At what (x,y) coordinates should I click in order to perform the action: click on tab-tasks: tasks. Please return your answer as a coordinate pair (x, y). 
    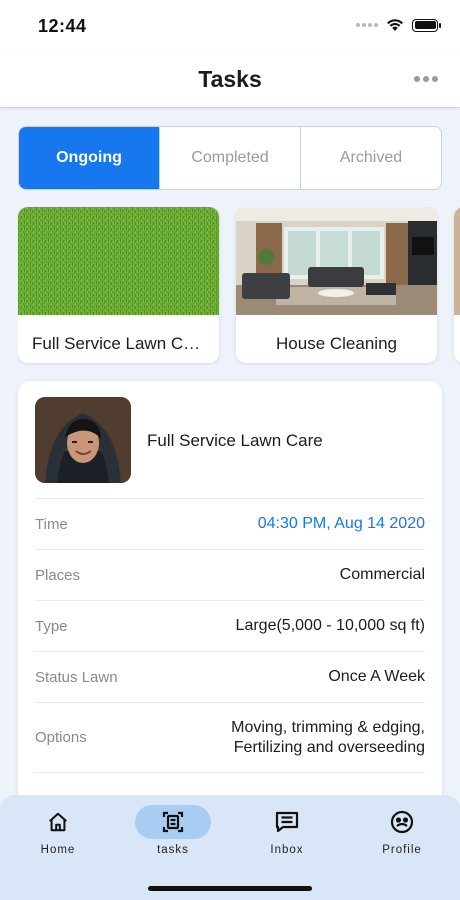
    Looking at the image, I should click on (173, 835).